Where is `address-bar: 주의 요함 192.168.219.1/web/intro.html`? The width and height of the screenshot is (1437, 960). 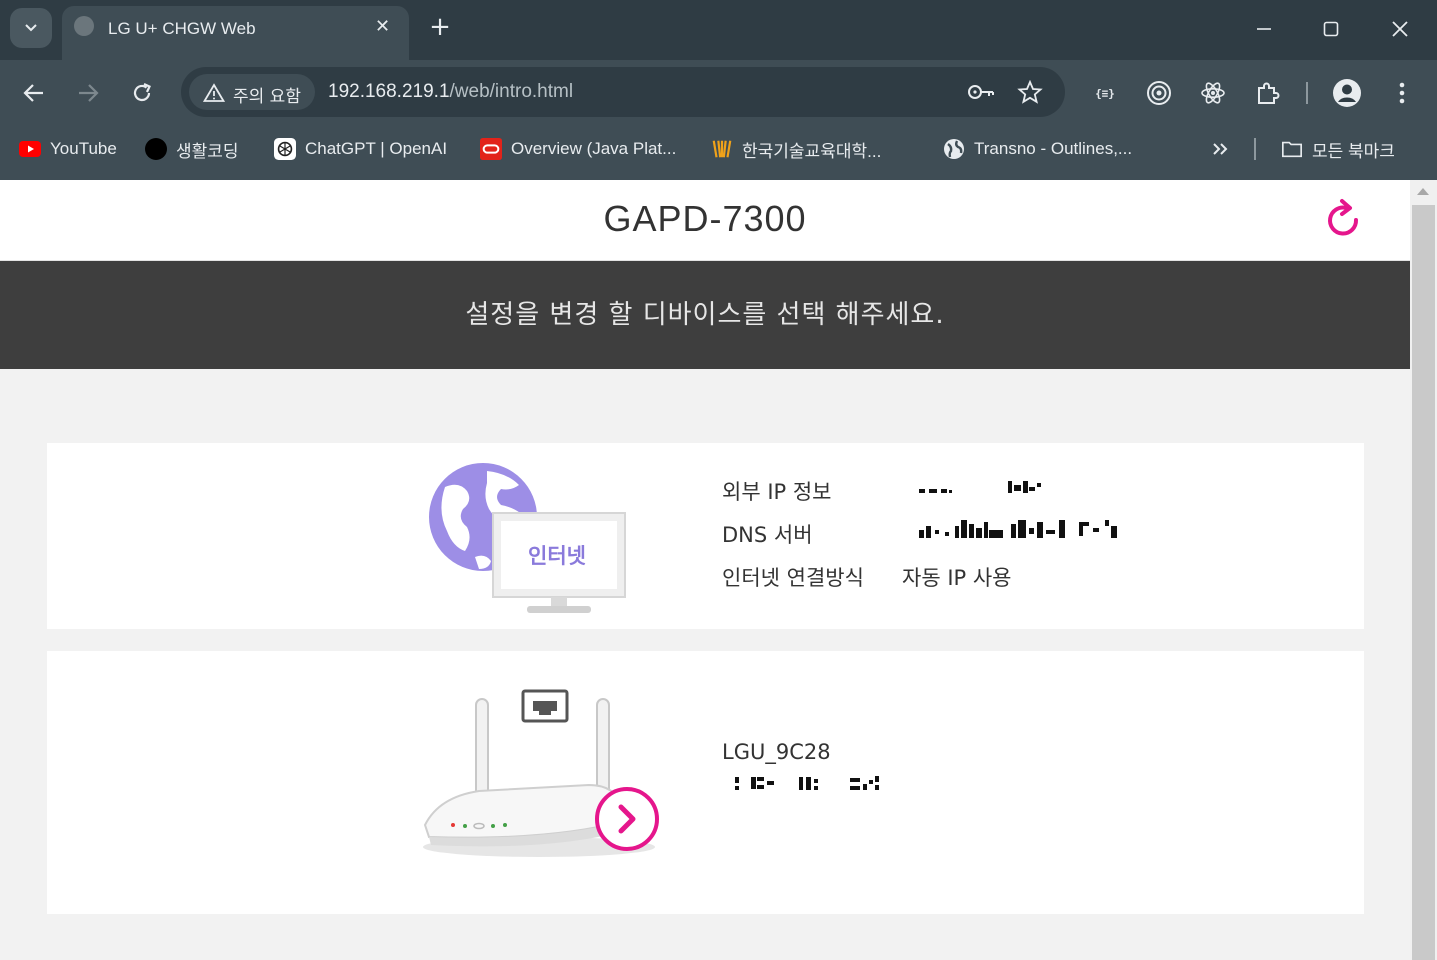
address-bar: 주의 요함 192.168.219.1/web/intro.html is located at coordinates (623, 92).